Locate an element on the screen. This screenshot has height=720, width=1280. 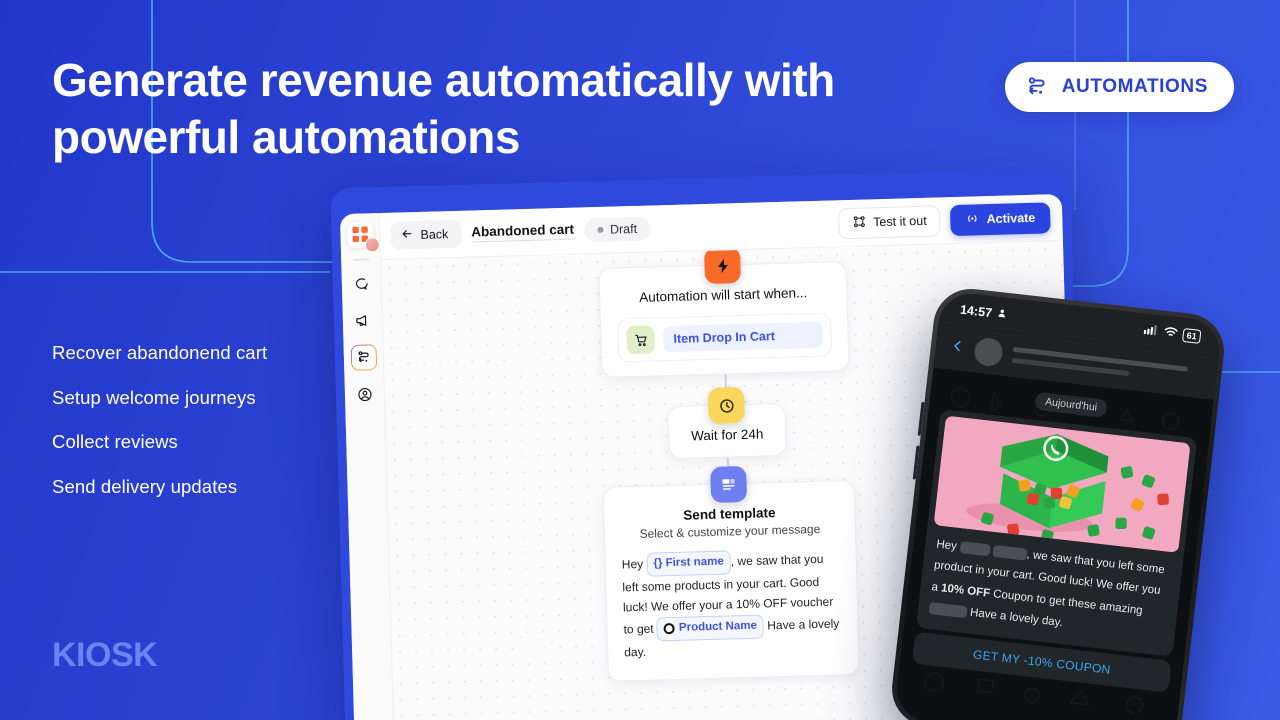
feature-item: Recover abandonend cart is located at coordinates (160, 352).